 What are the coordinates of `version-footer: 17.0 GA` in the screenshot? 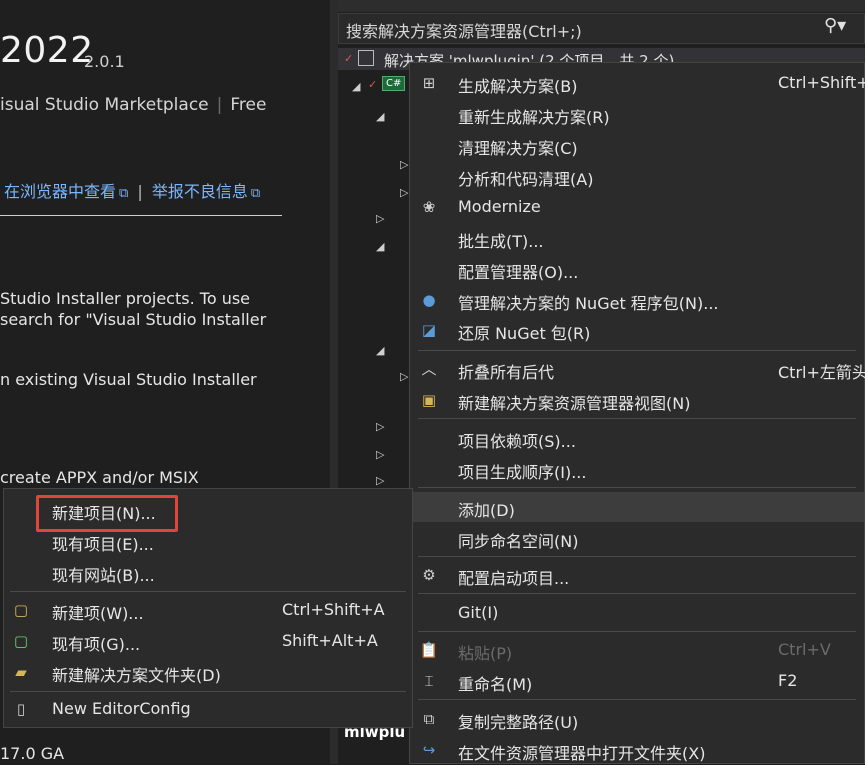 It's located at (32, 753).